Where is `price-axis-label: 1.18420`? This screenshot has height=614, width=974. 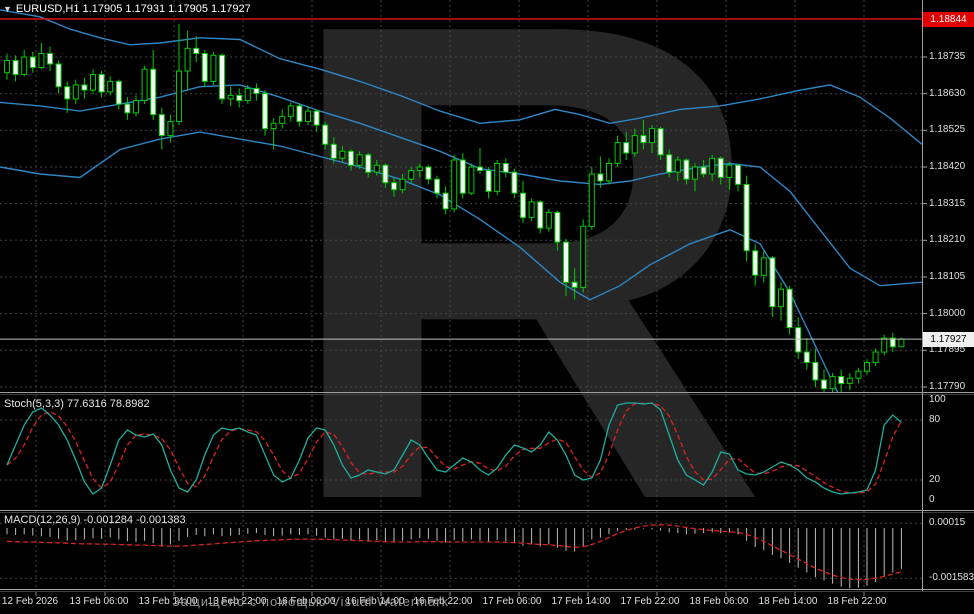 price-axis-label: 1.18420 is located at coordinates (947, 166).